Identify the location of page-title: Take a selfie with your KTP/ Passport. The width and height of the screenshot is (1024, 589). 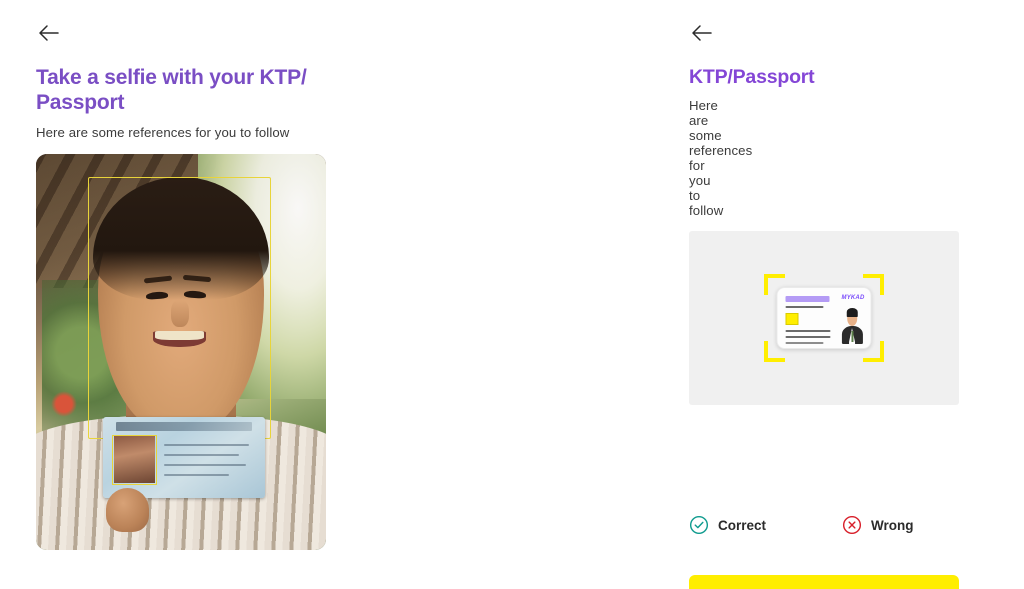
(171, 90).